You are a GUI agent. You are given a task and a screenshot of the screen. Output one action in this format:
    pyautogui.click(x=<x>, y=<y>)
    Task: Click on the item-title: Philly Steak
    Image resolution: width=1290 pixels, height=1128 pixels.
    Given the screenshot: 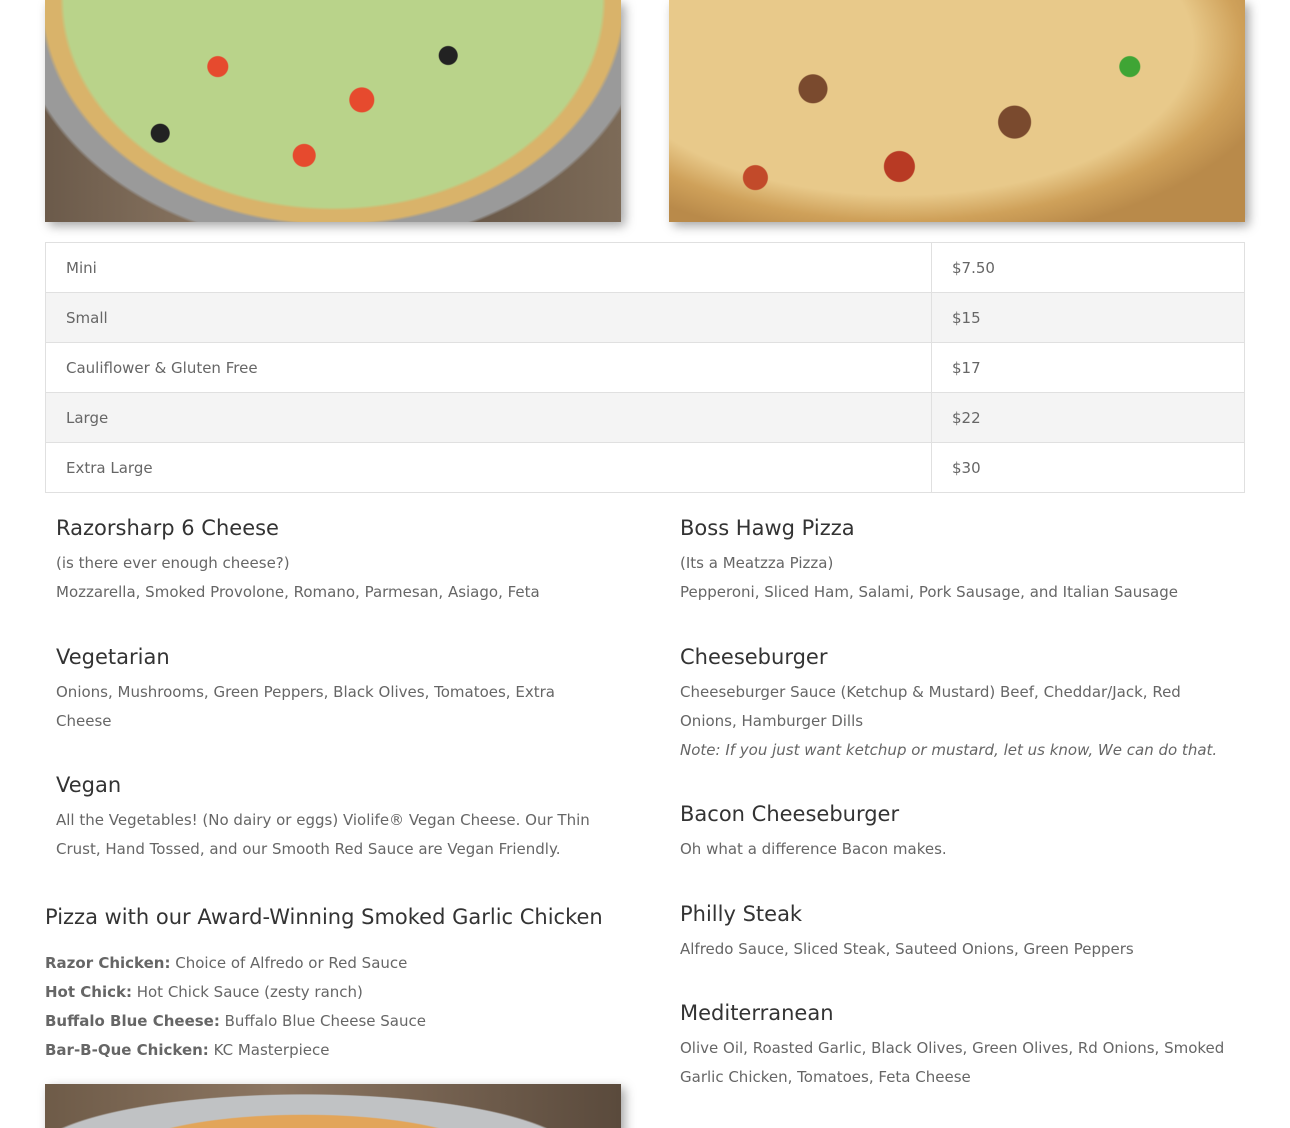 What is the action you would take?
    pyautogui.click(x=741, y=914)
    